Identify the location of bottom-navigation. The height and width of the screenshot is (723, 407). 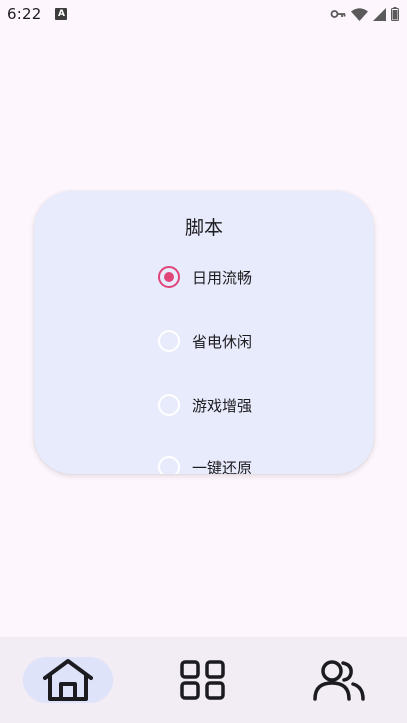
(203, 680).